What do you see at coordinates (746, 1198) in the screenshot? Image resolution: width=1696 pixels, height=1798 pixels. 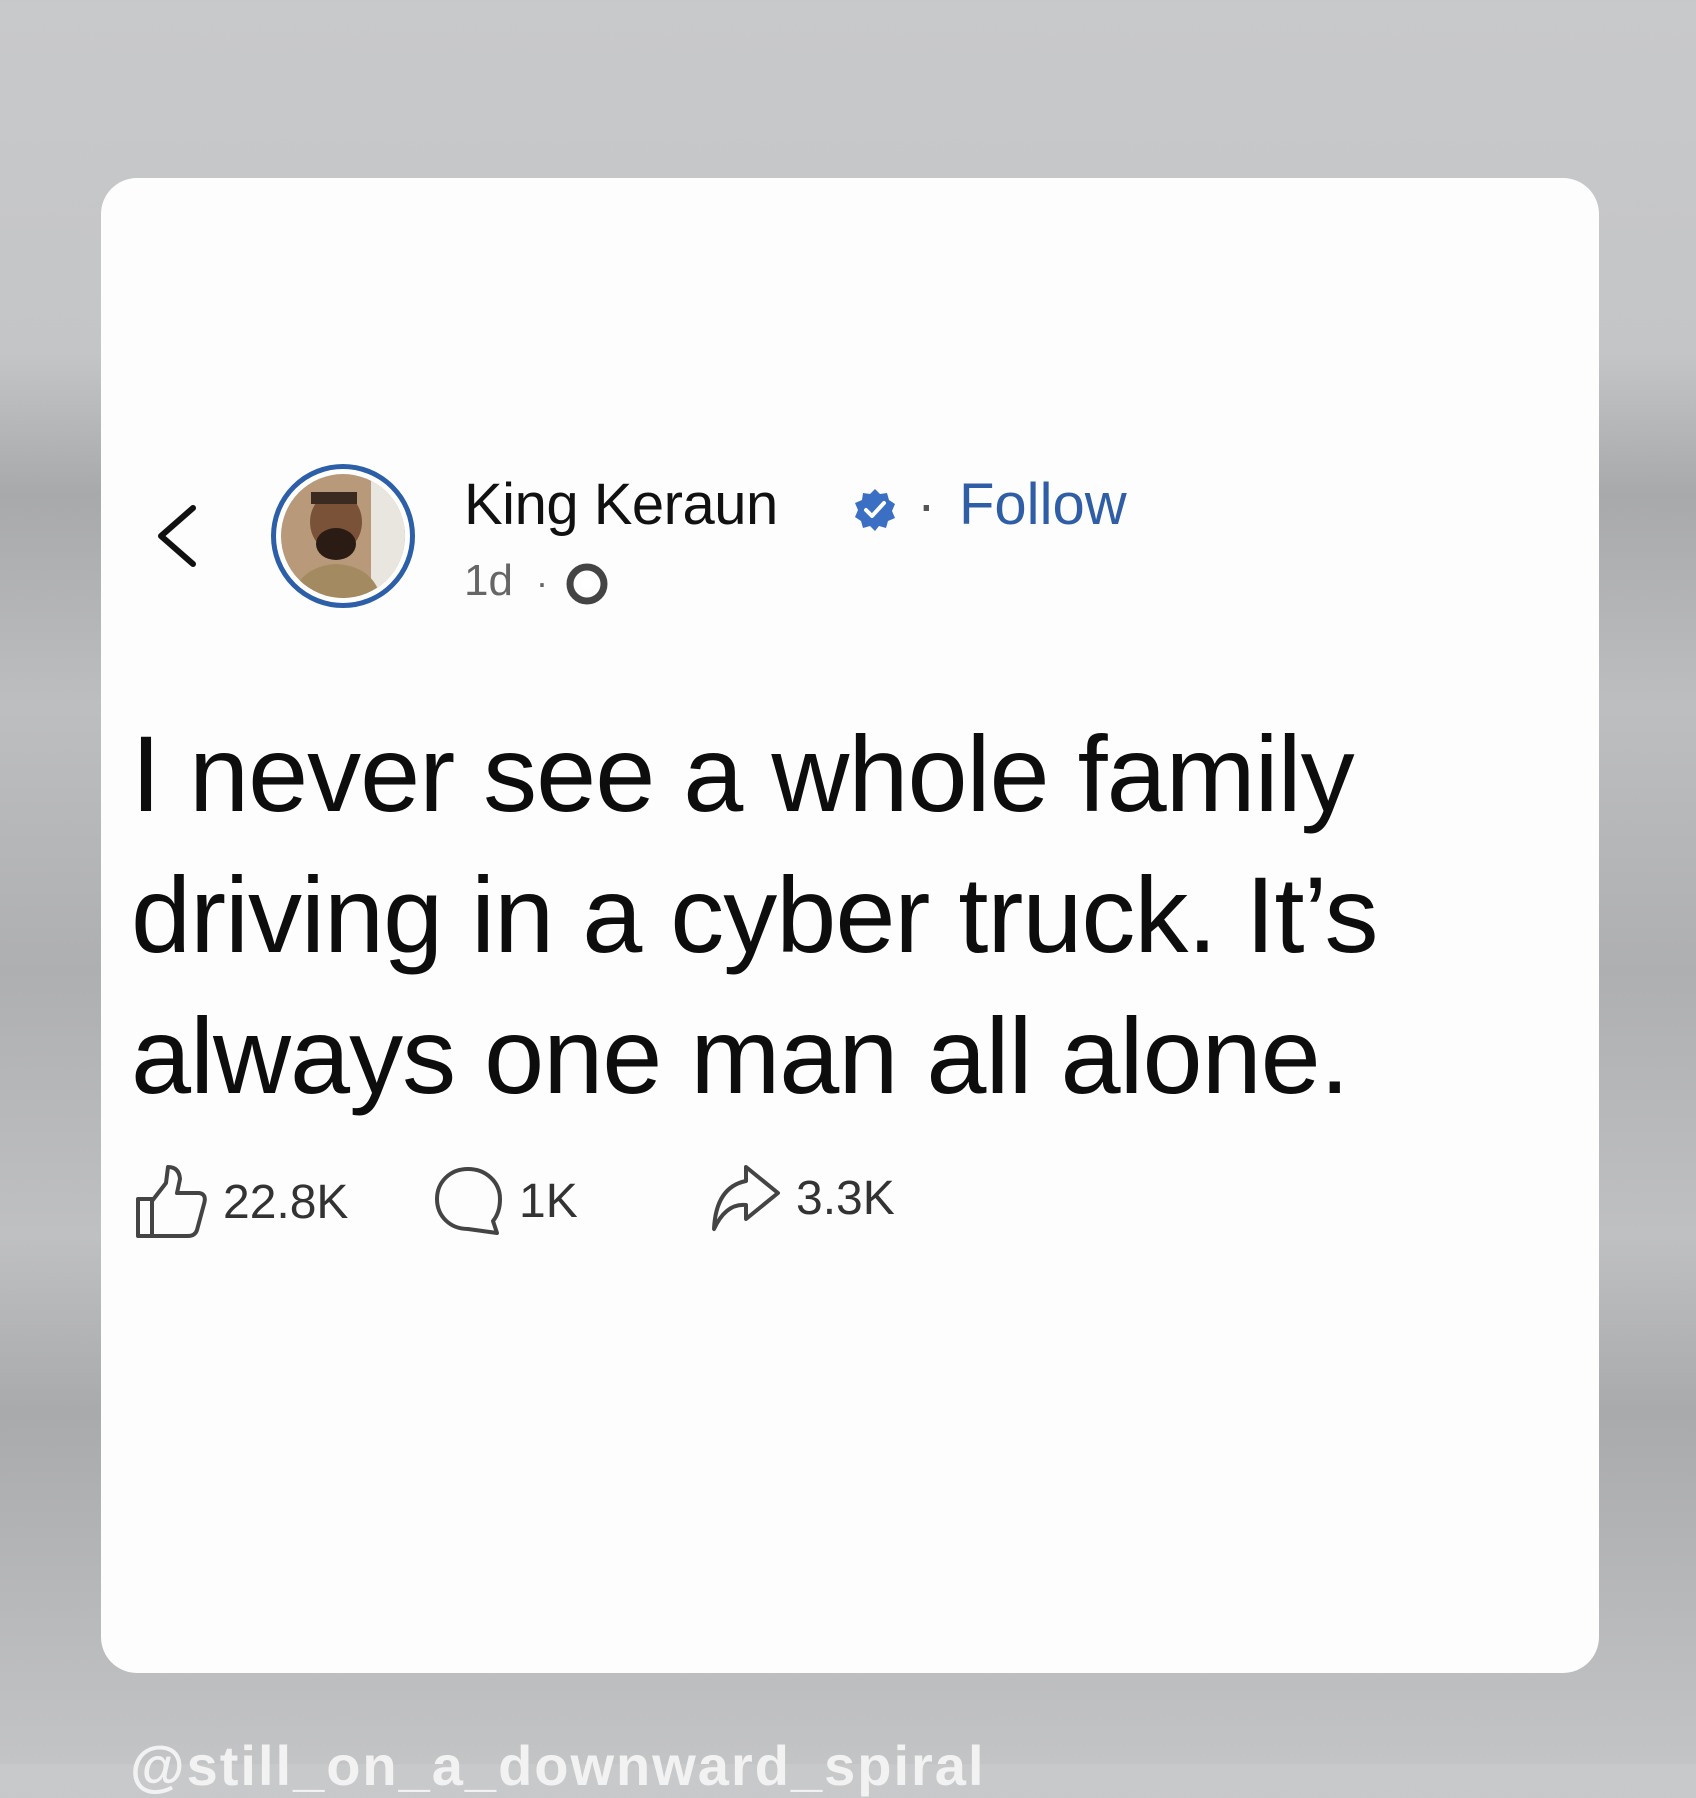 I see `share-icon` at bounding box center [746, 1198].